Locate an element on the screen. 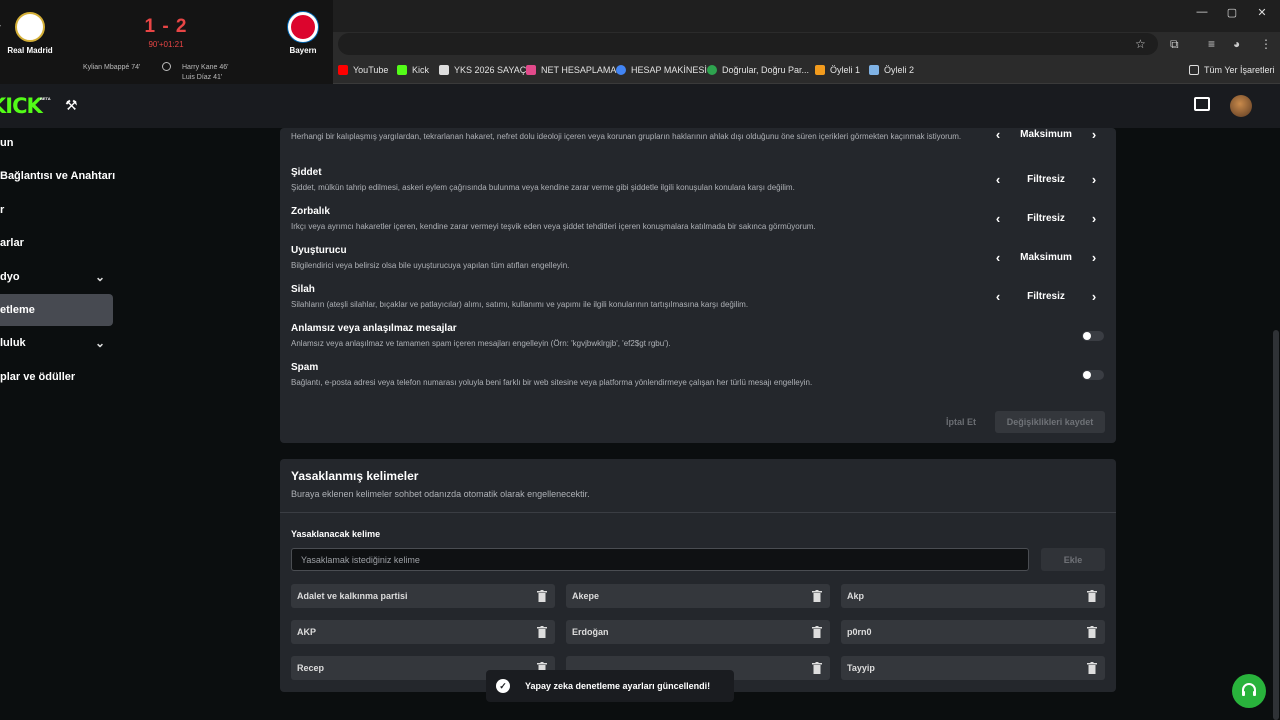 The width and height of the screenshot is (1280, 720). menu-icon: ⋮ is located at coordinates (1266, 44).